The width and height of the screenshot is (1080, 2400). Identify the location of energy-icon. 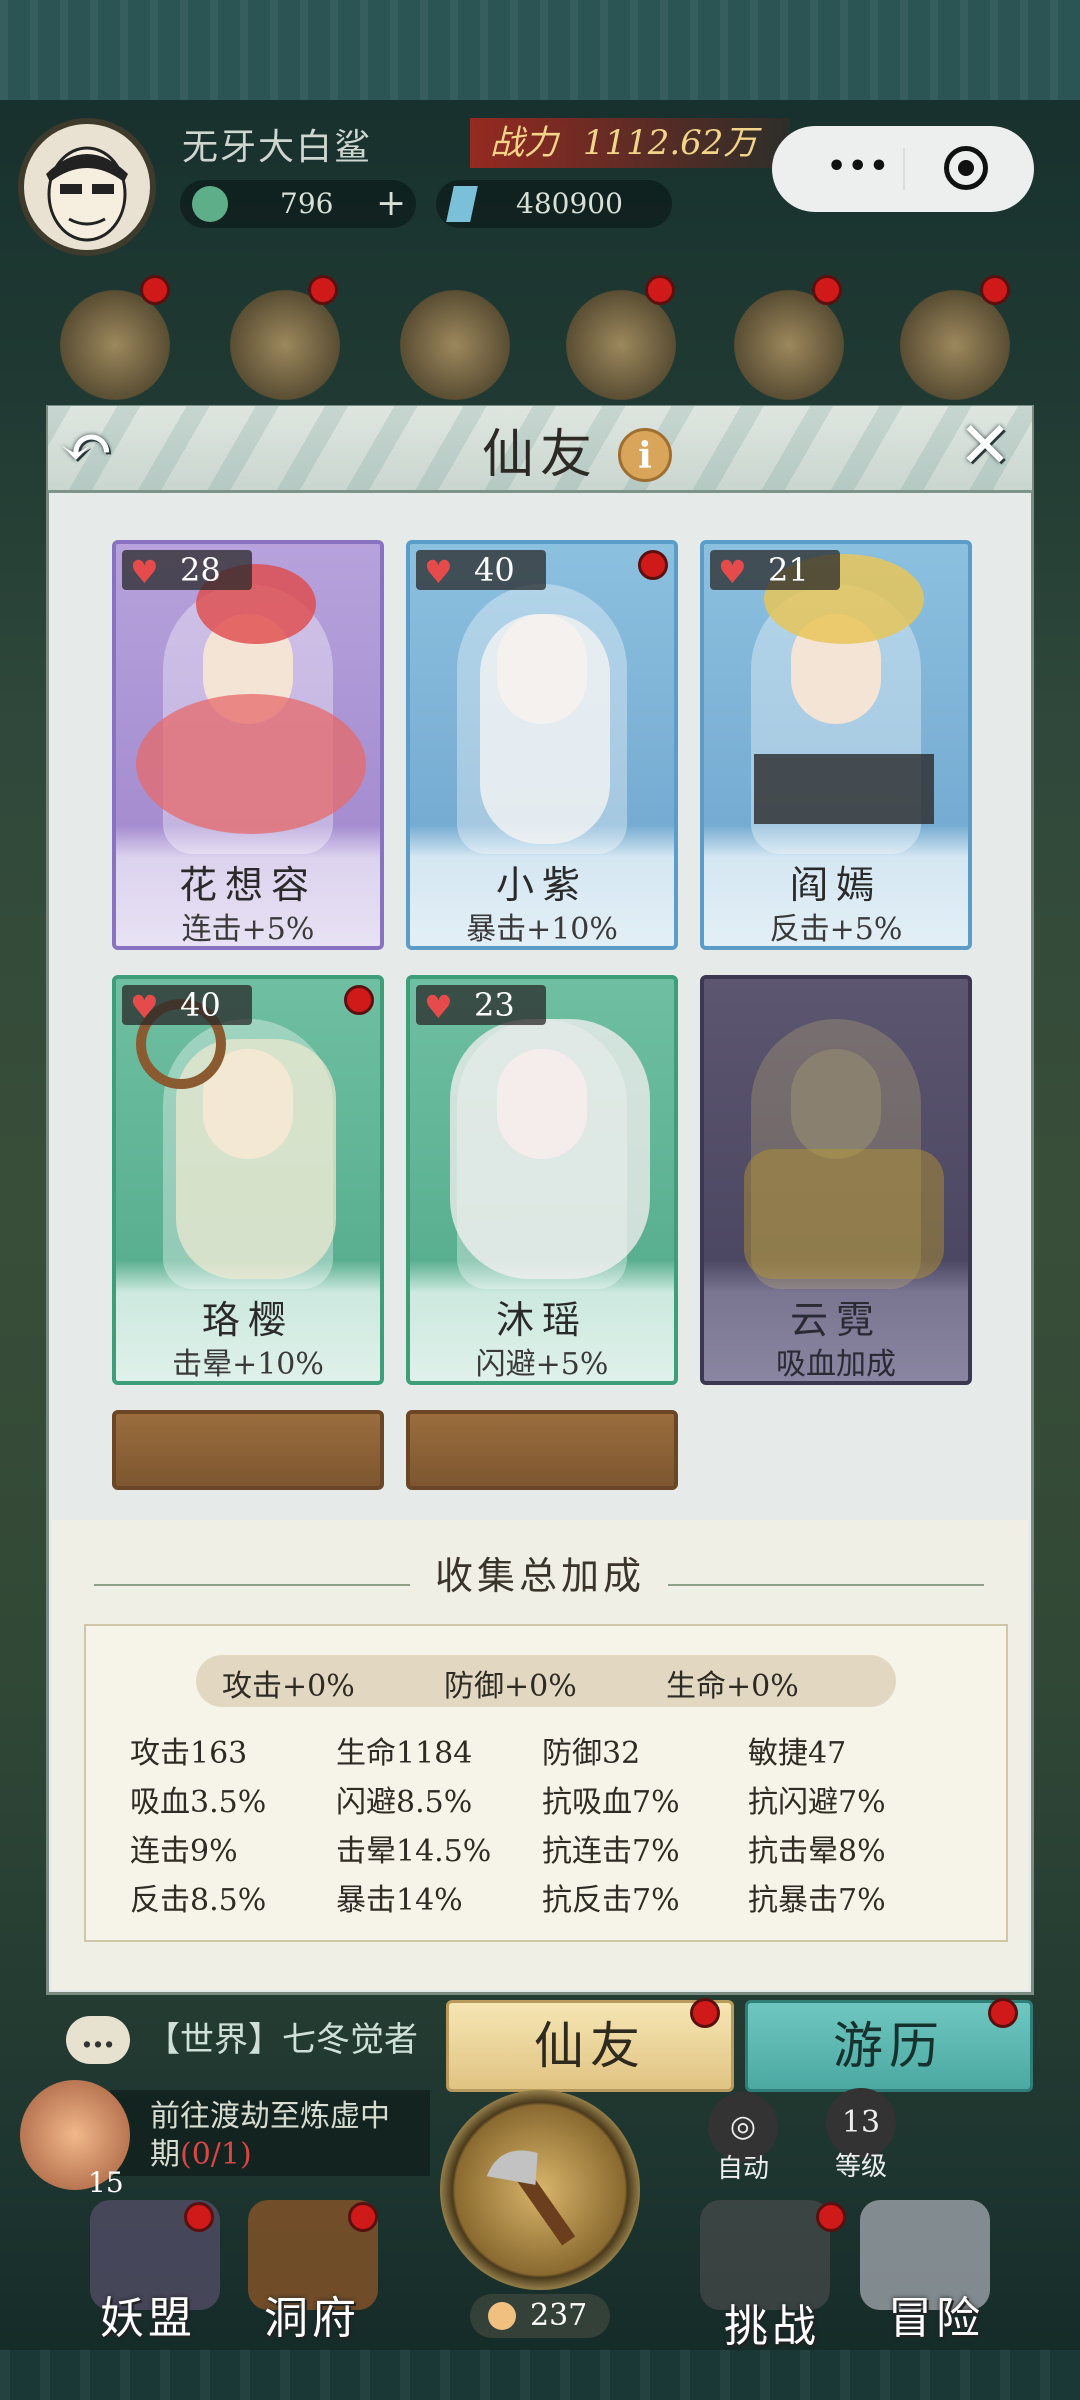
(502, 2316).